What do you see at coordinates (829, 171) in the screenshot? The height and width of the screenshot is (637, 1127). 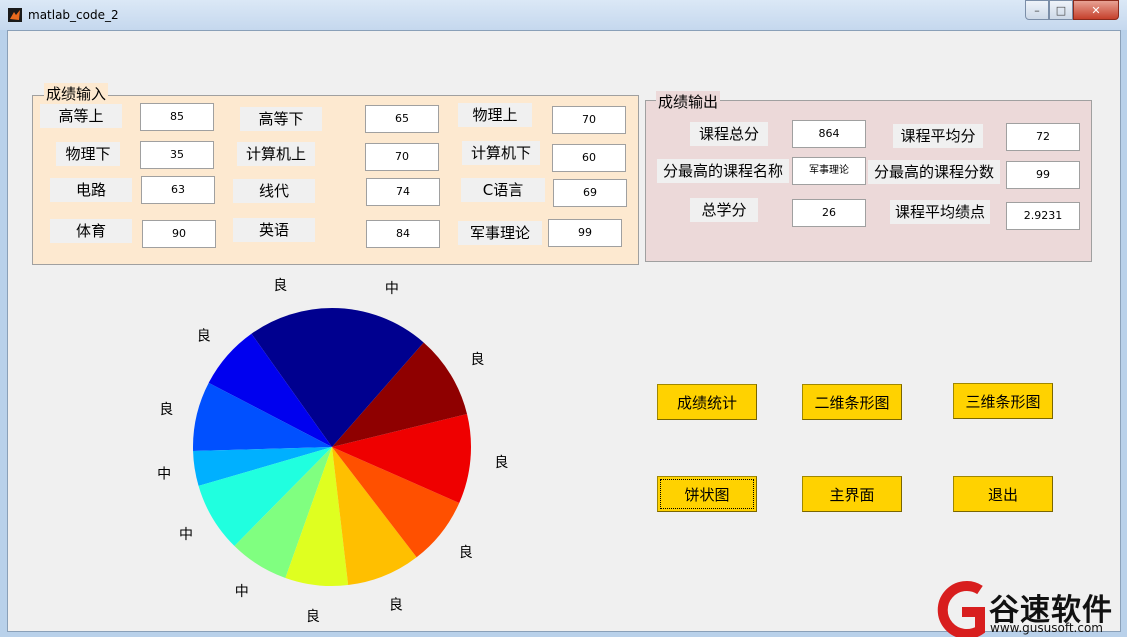 I see `output-top-course-name: 军事理论` at bounding box center [829, 171].